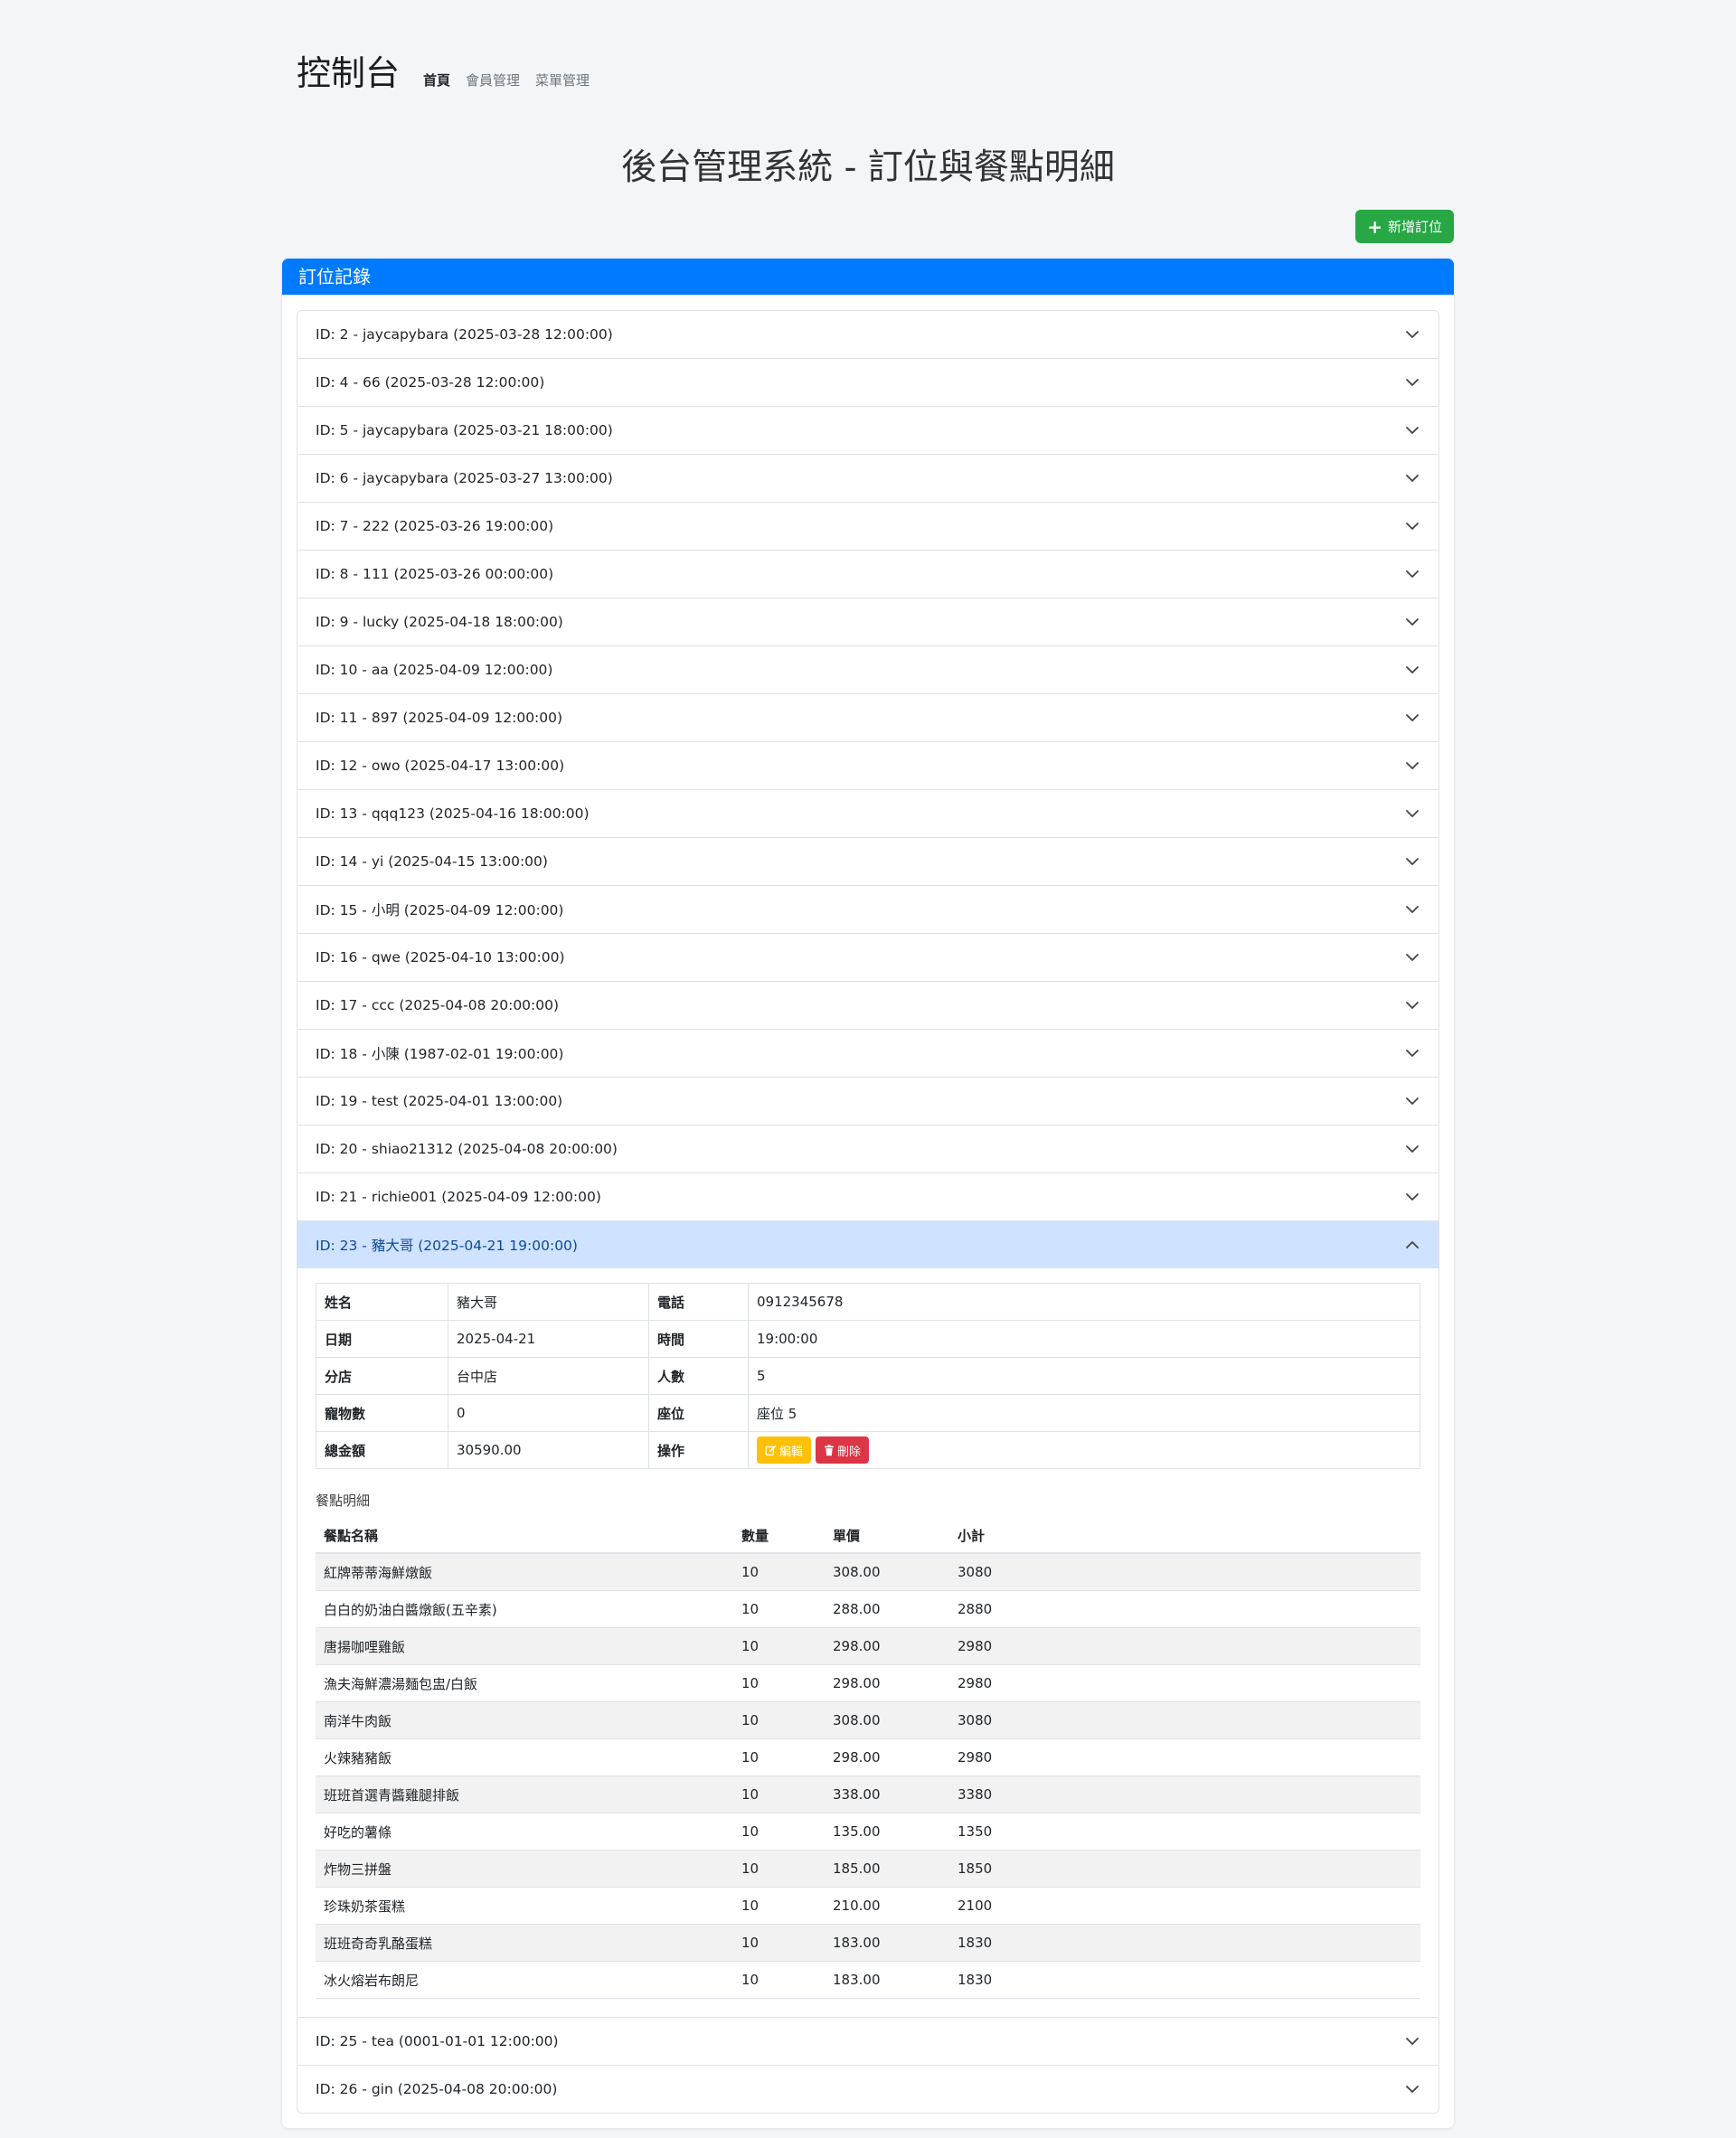 Image resolution: width=1736 pixels, height=2138 pixels. I want to click on item-subtotal: 2100, so click(1184, 1906).